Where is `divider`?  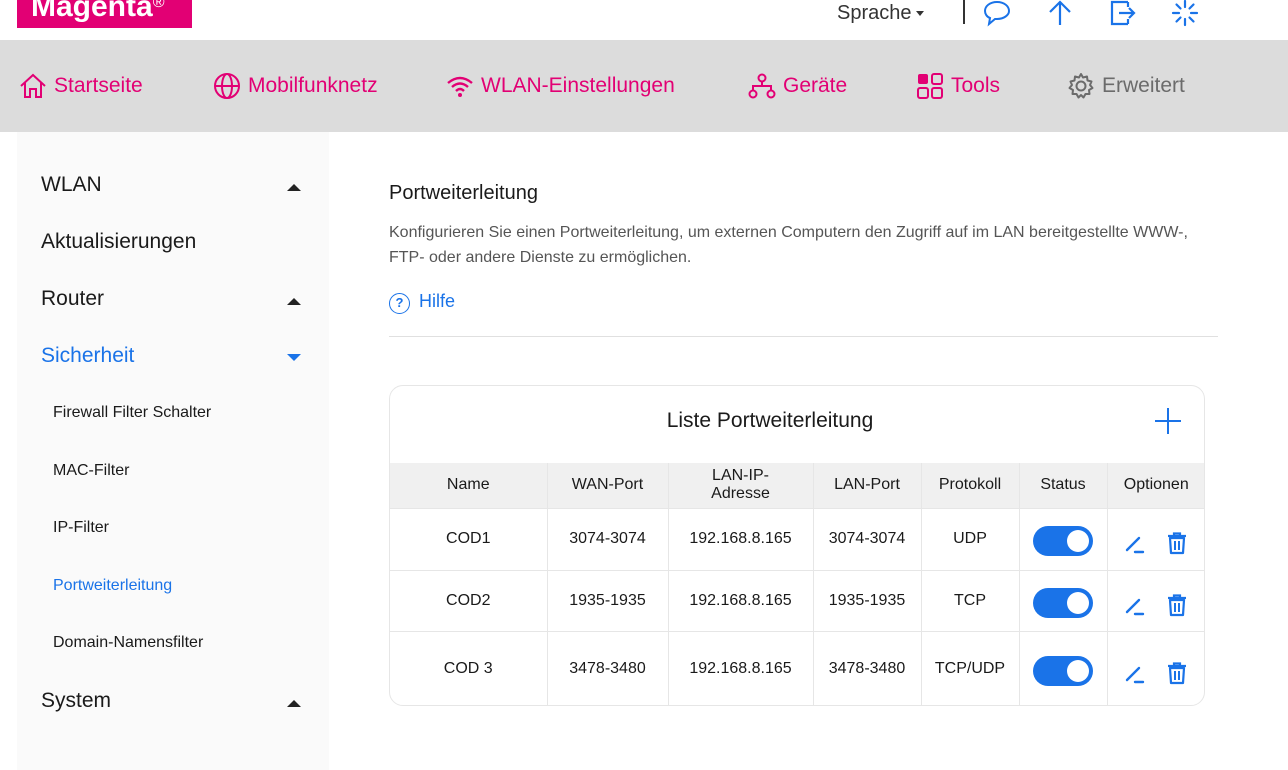 divider is located at coordinates (803, 336).